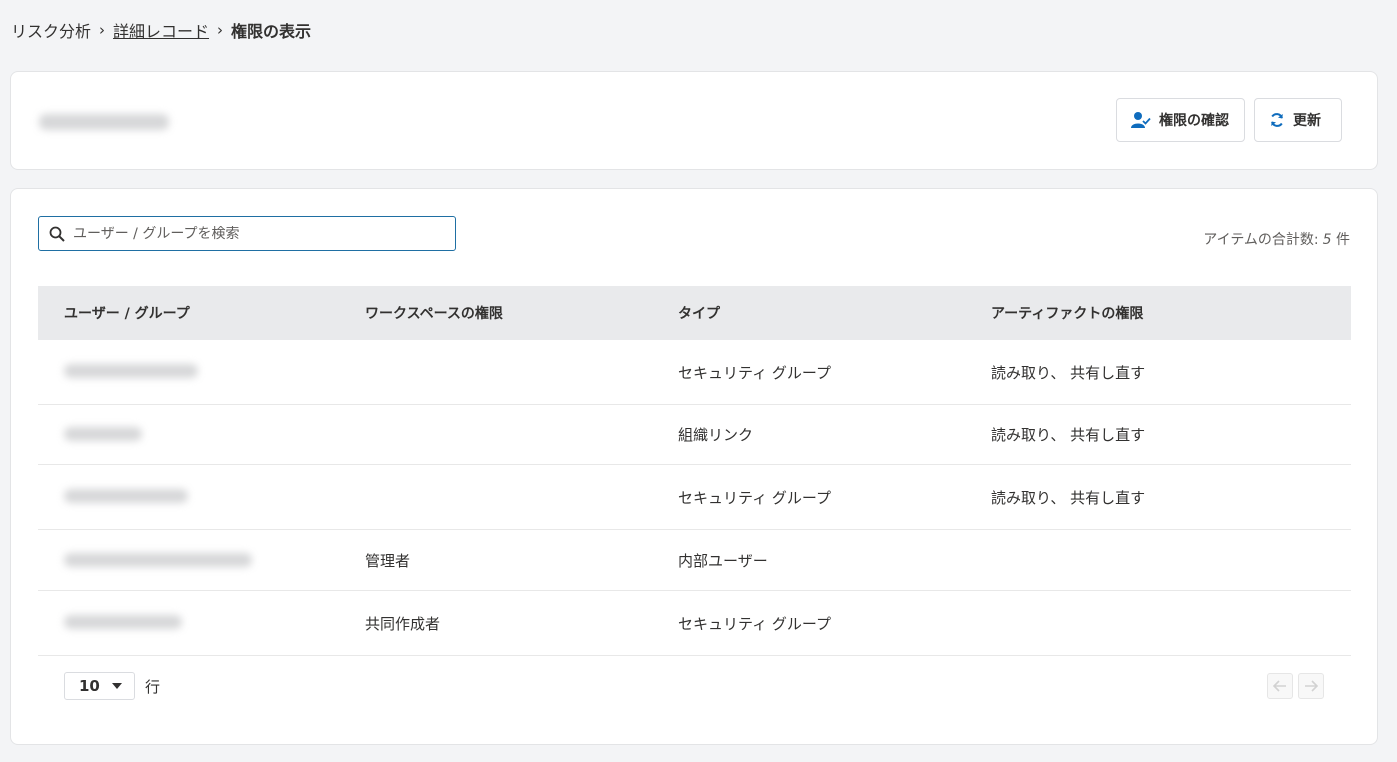 Image resolution: width=1397 pixels, height=762 pixels. What do you see at coordinates (716, 435) in the screenshot?
I see `type-cell: 組織リンク` at bounding box center [716, 435].